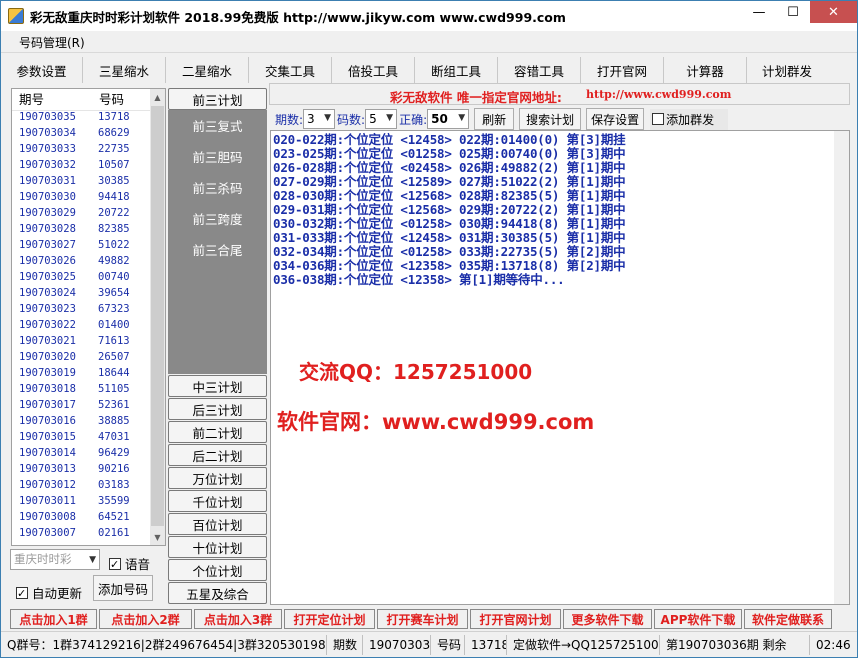 Image resolution: width=858 pixels, height=658 pixels. Describe the element at coordinates (114, 373) in the screenshot. I see `number-cell: 18644` at that location.